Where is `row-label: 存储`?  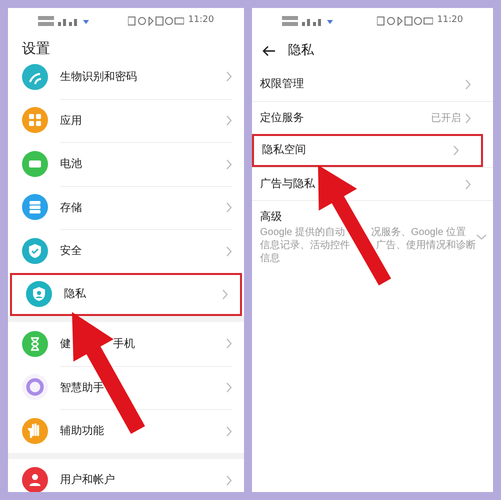
row-label: 存储 is located at coordinates (71, 208).